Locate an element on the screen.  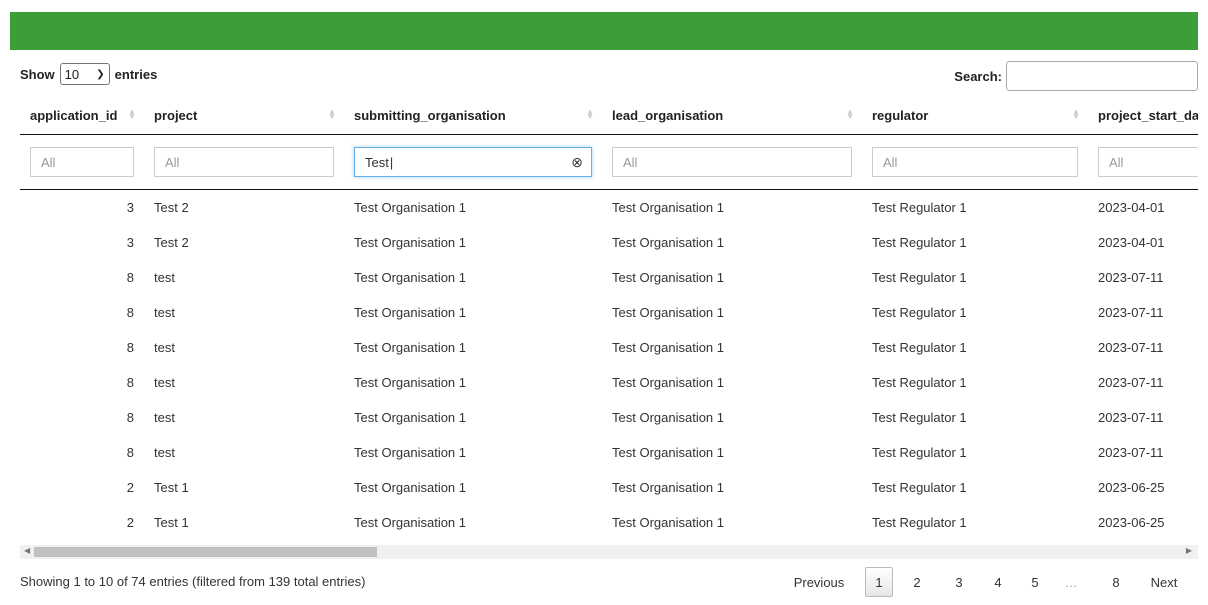
column-header-label: regulator is located at coordinates (900, 115).